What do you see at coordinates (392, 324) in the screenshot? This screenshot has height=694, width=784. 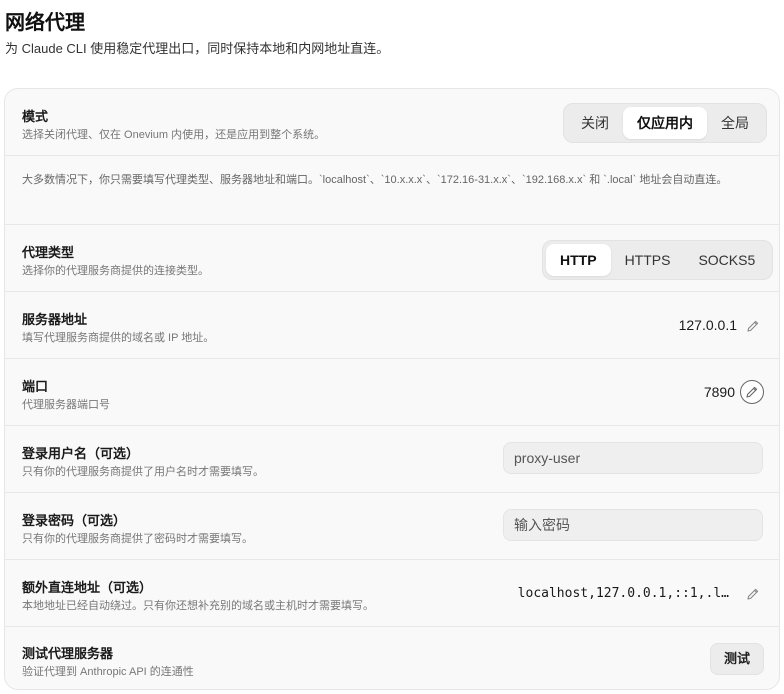 I see `server-row: 服务器地址 填写代理服务商提供的域名或 IP 地址。 127.0.0.1` at bounding box center [392, 324].